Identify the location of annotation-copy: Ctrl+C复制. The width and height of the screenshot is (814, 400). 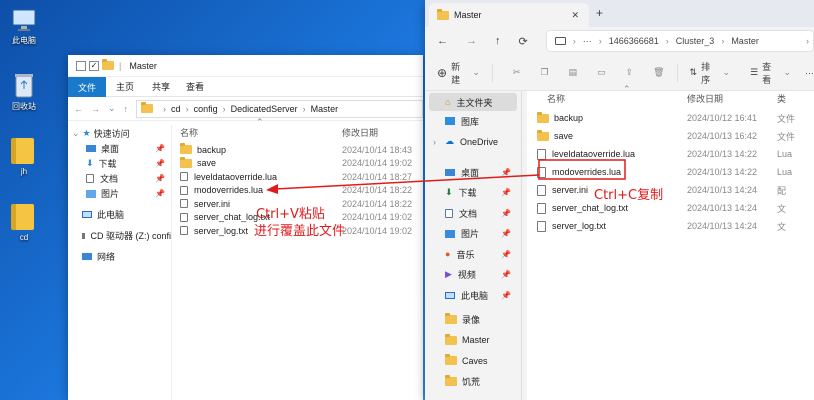
(629, 195).